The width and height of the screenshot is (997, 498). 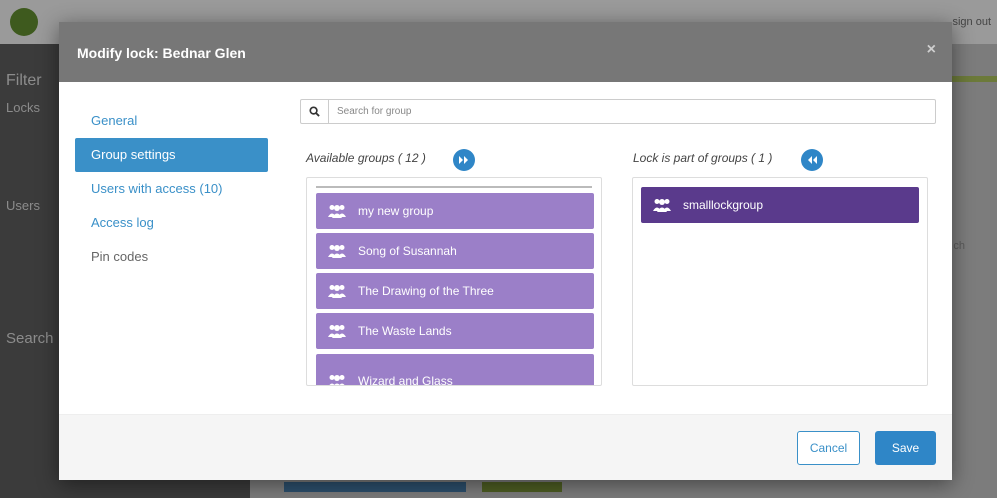 What do you see at coordinates (959, 246) in the screenshot?
I see `background-right-text: ch` at bounding box center [959, 246].